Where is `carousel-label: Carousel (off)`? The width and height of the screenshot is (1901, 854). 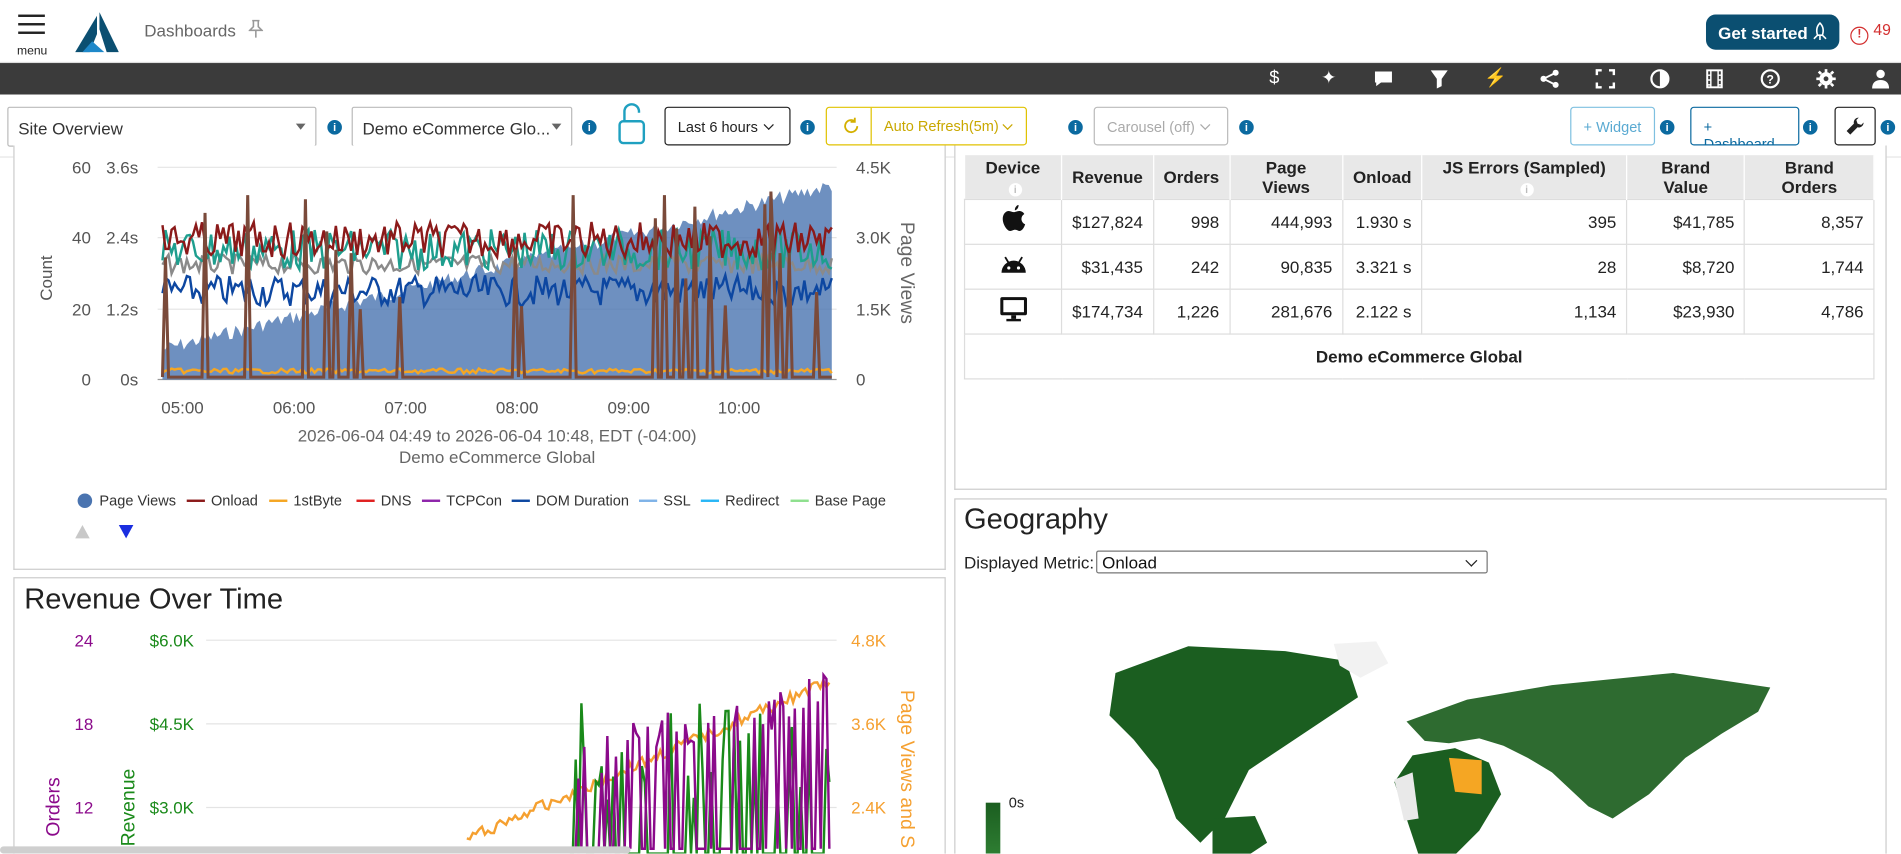 carousel-label: Carousel (off) is located at coordinates (1151, 127).